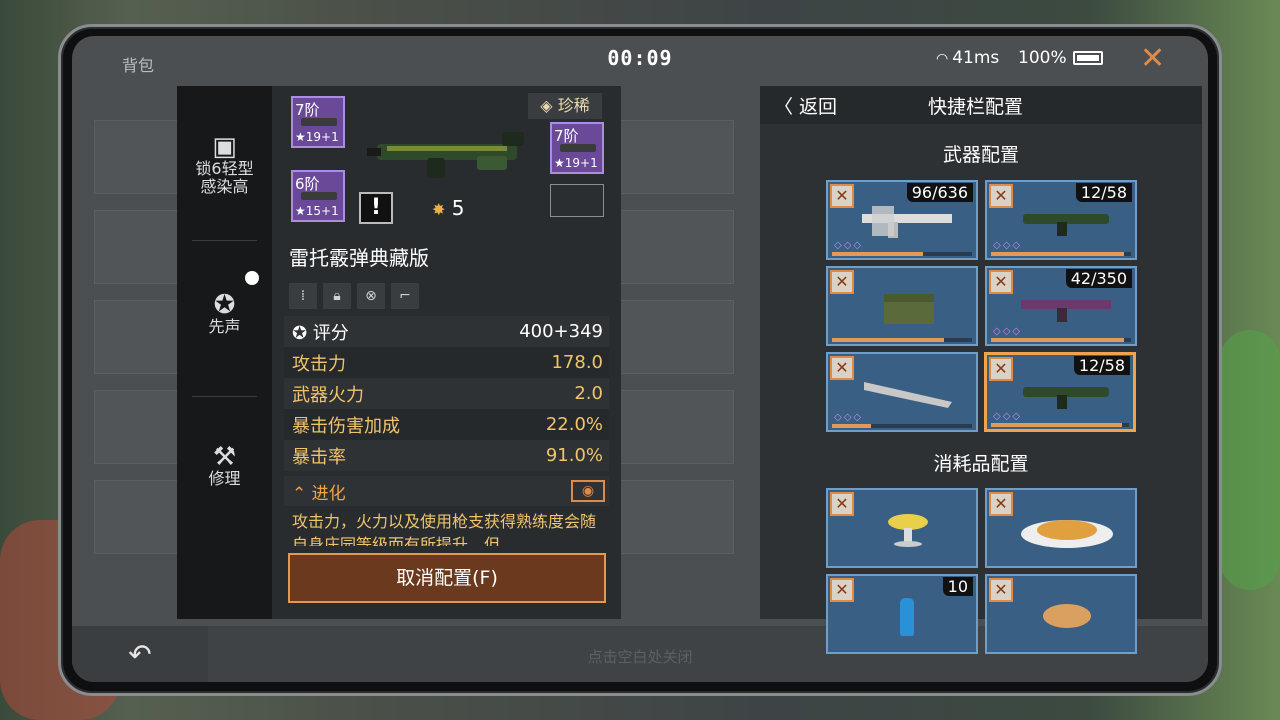  I want to click on star-count-value: 5, so click(458, 208).